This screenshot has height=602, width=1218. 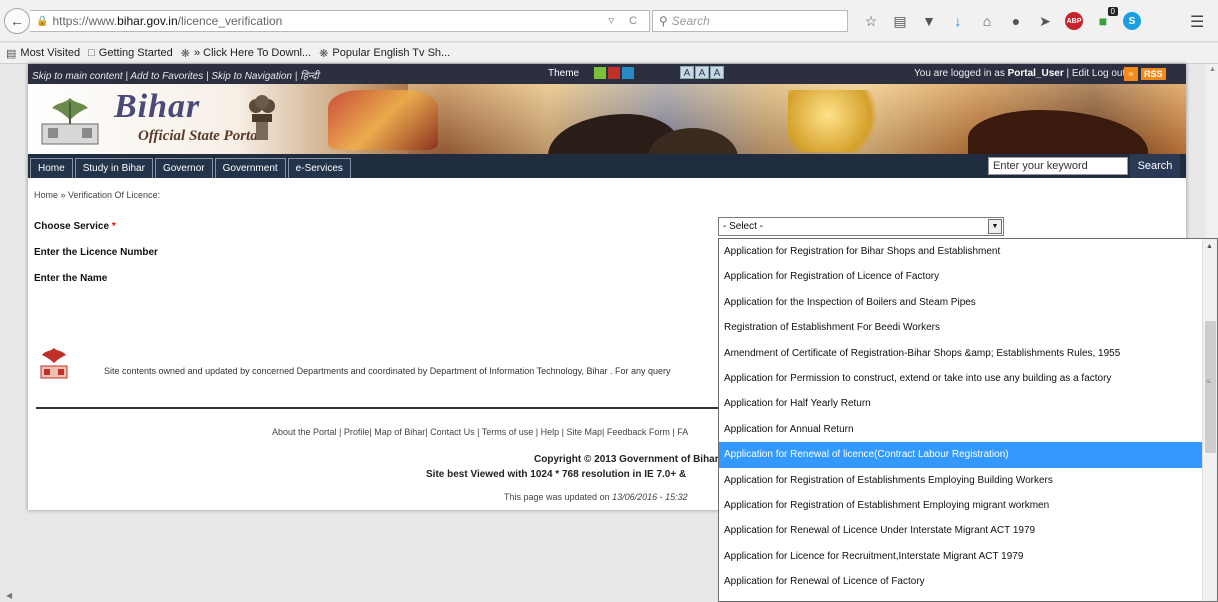 I want to click on dropdown-option: Application for Annual Return, so click(x=961, y=429).